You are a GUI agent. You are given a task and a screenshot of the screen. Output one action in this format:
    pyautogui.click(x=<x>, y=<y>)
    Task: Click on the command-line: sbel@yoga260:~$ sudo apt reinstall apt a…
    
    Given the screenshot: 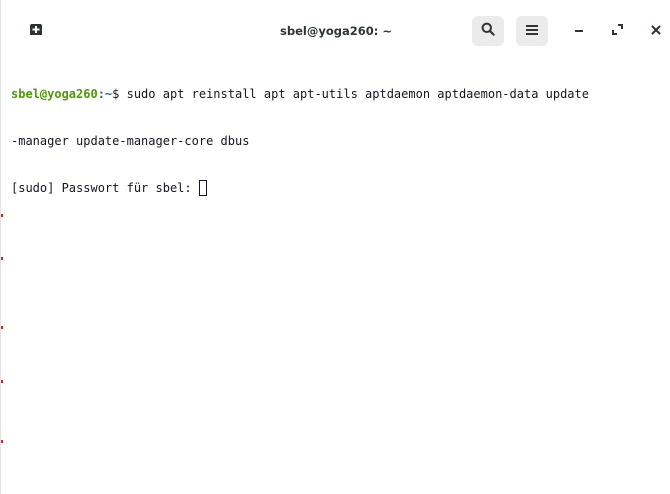 What is the action you would take?
    pyautogui.click(x=340, y=95)
    